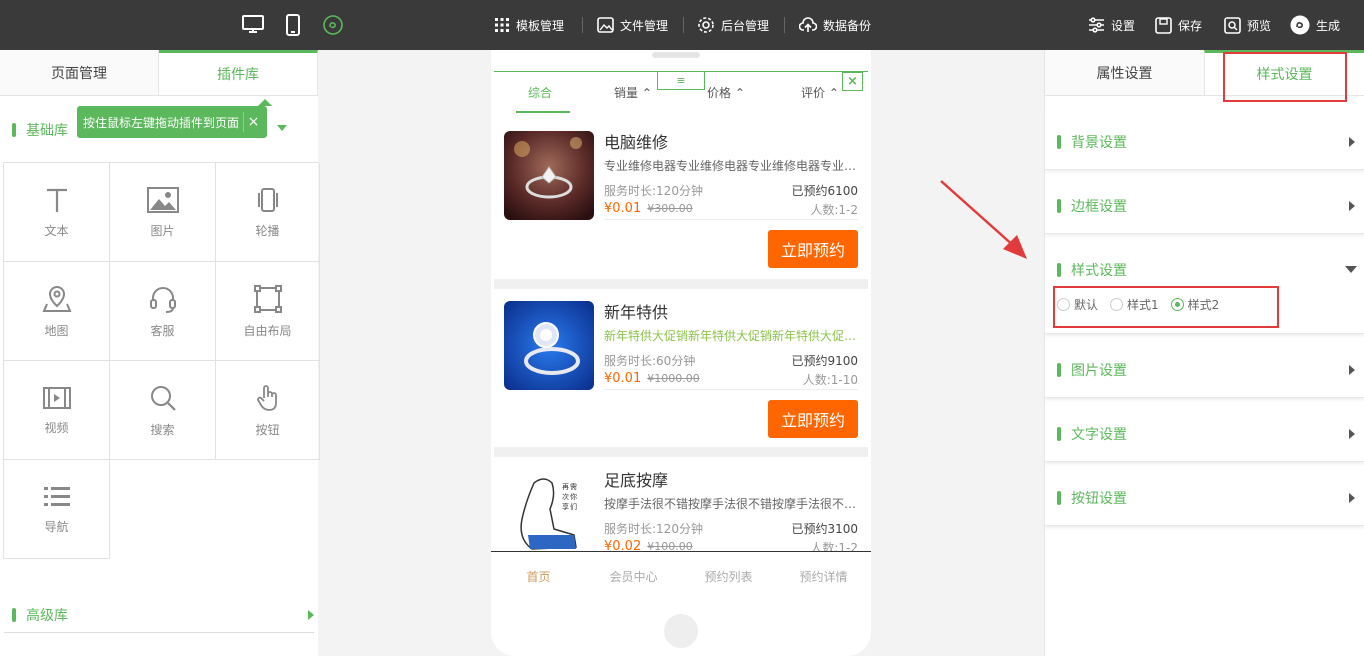 The height and width of the screenshot is (656, 1364). I want to click on plugin-carousel: 轮播, so click(268, 212).